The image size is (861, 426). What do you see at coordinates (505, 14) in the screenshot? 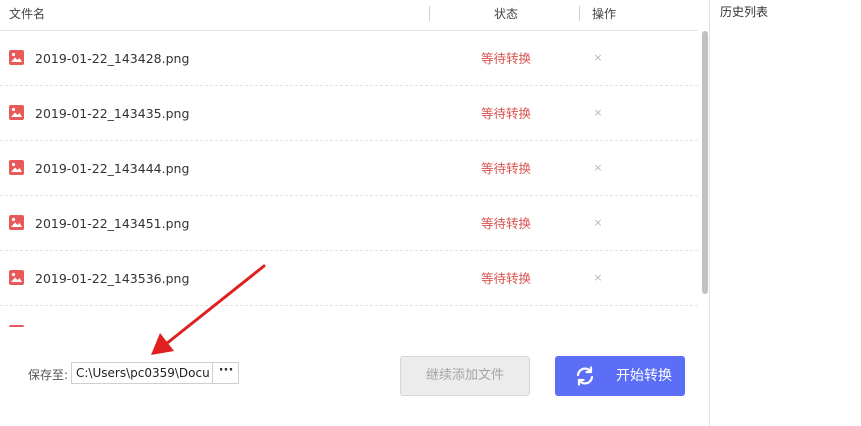
I see `header-status: 状态` at bounding box center [505, 14].